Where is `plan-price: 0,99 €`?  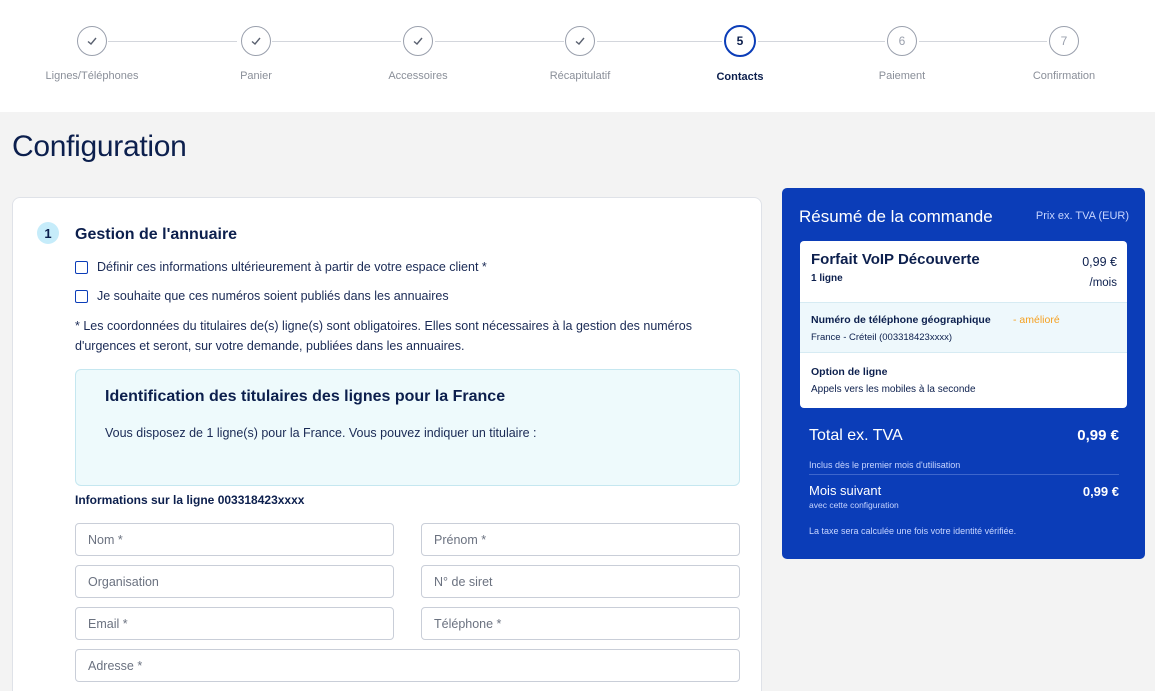
plan-price: 0,99 € is located at coordinates (1099, 262).